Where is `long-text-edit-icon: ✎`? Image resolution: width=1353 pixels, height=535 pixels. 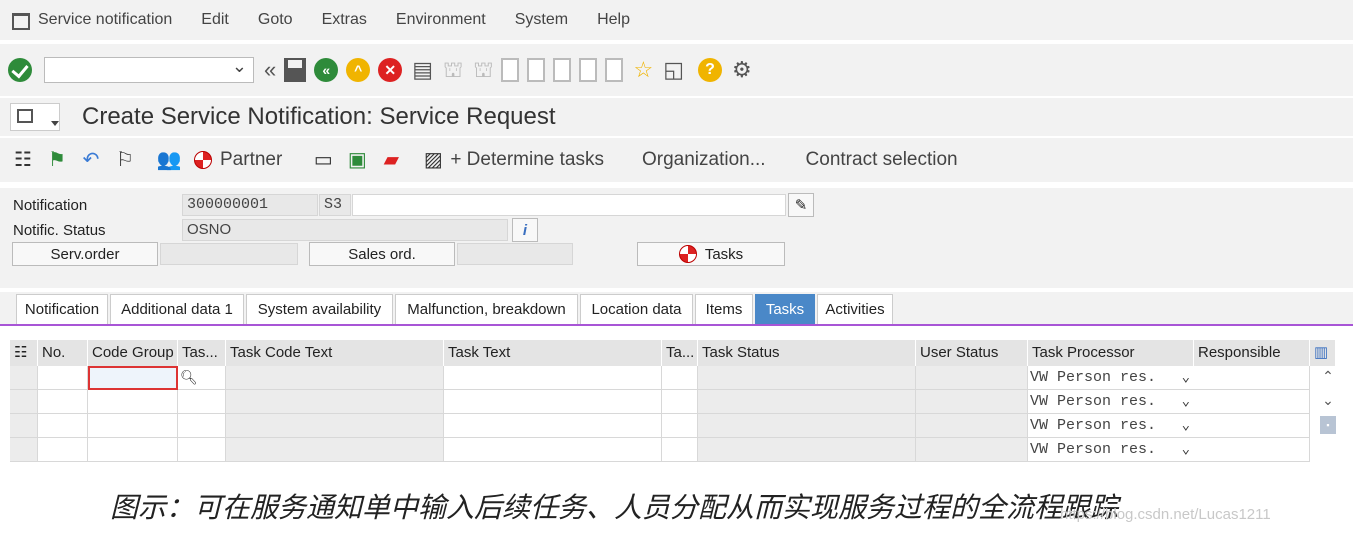
long-text-edit-icon: ✎ is located at coordinates (801, 205).